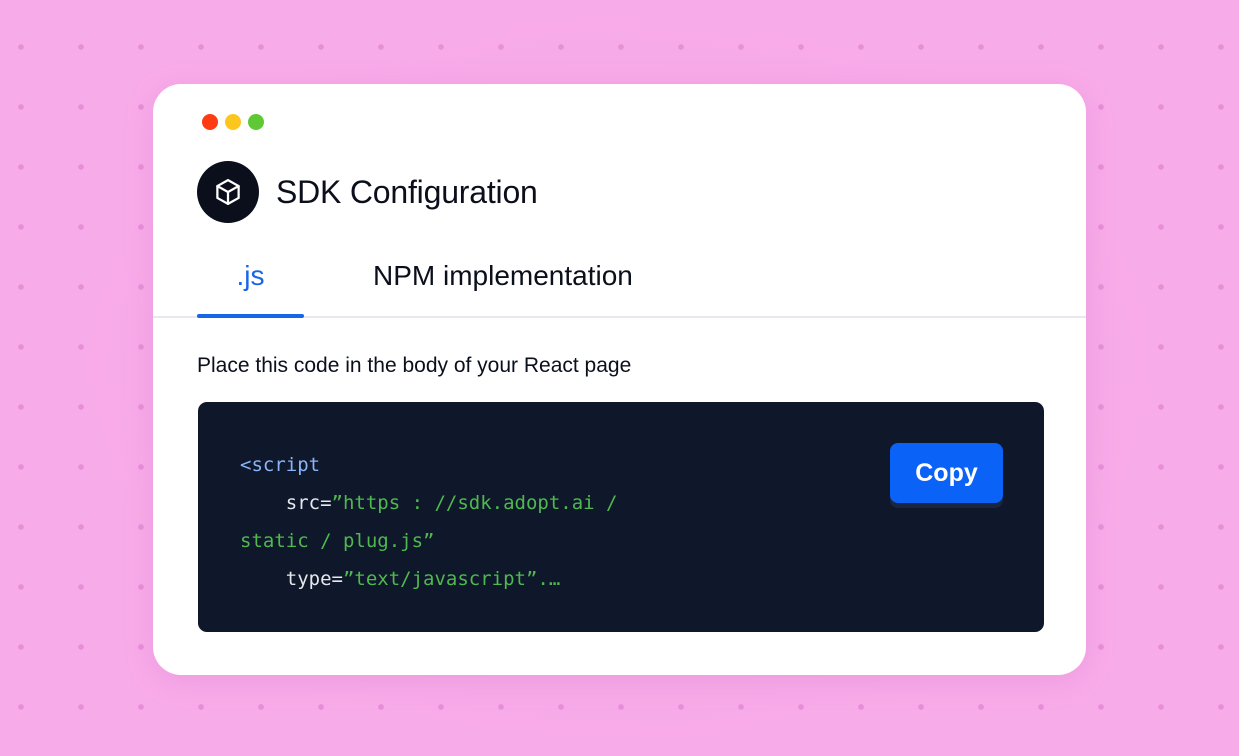 The height and width of the screenshot is (756, 1239). Describe the element at coordinates (503, 276) in the screenshot. I see `tab-npm-implementation: NPM implementation` at that location.